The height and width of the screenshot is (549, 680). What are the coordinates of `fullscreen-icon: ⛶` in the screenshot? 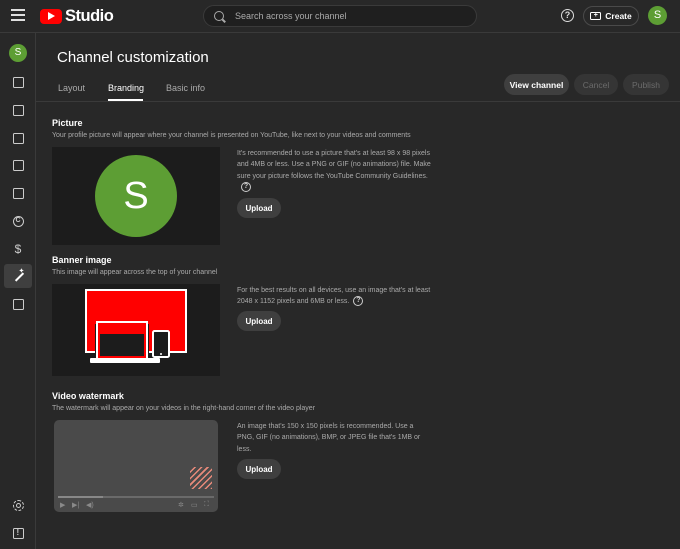 It's located at (206, 504).